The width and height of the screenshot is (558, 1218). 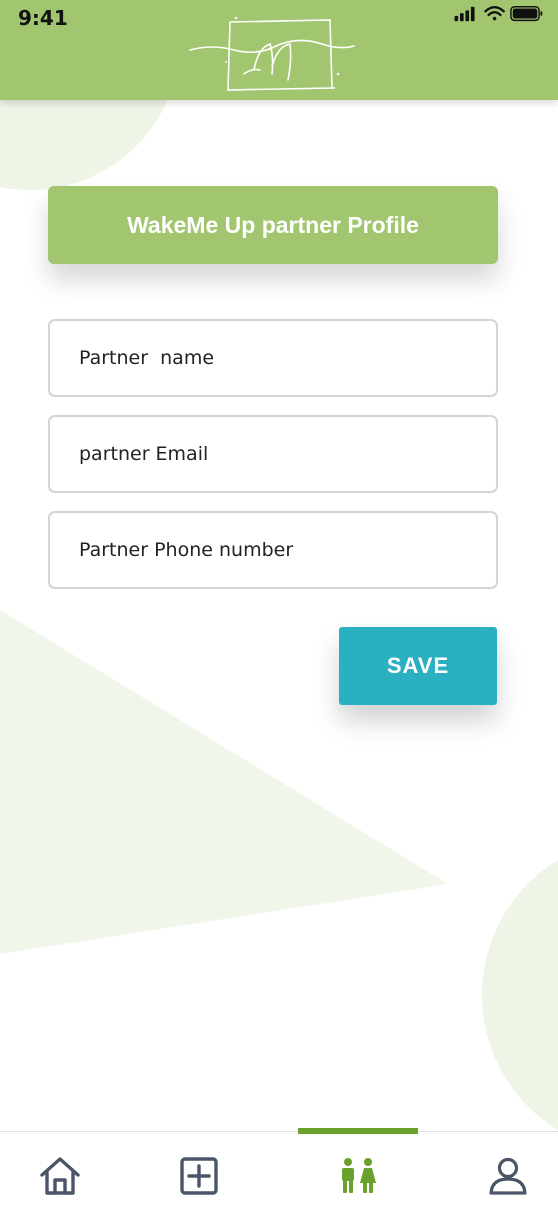 I want to click on app-header: 9:41, so click(x=279, y=50).